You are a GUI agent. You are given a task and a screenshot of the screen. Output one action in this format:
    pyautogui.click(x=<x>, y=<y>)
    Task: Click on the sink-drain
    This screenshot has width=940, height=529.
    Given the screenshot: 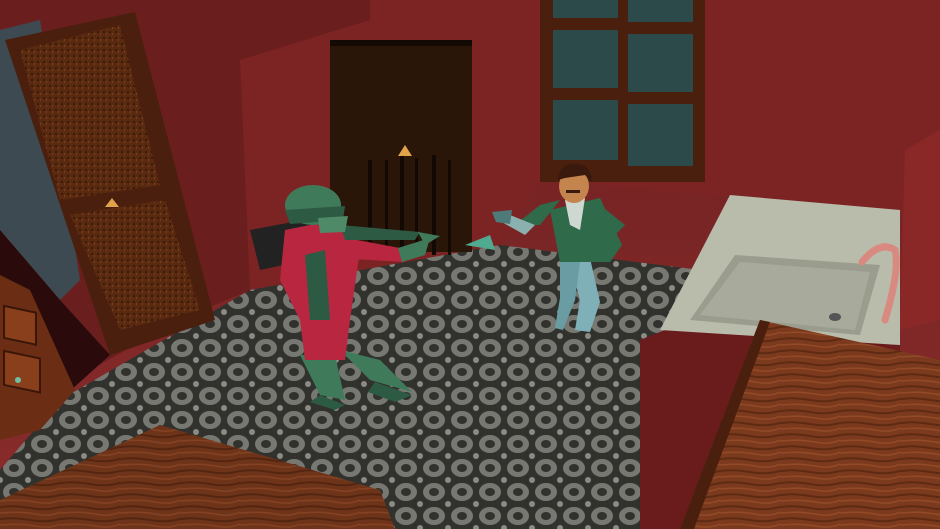 What is the action you would take?
    pyautogui.click(x=835, y=317)
    